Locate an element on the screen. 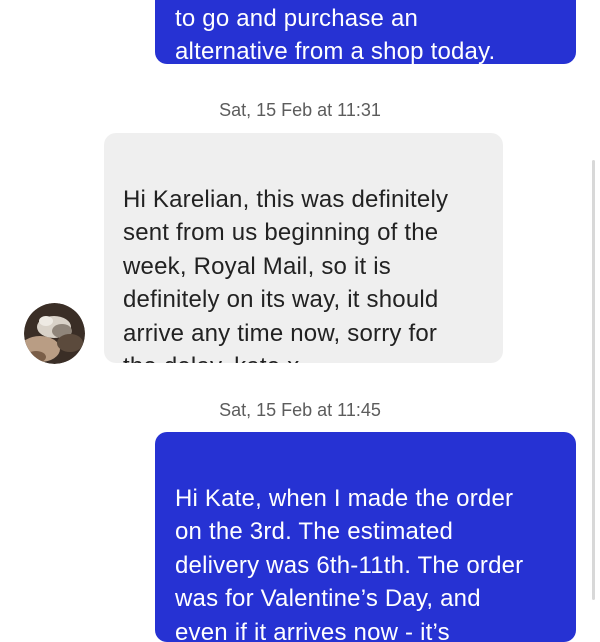 The image size is (600, 642). scrollbar is located at coordinates (593, 380).